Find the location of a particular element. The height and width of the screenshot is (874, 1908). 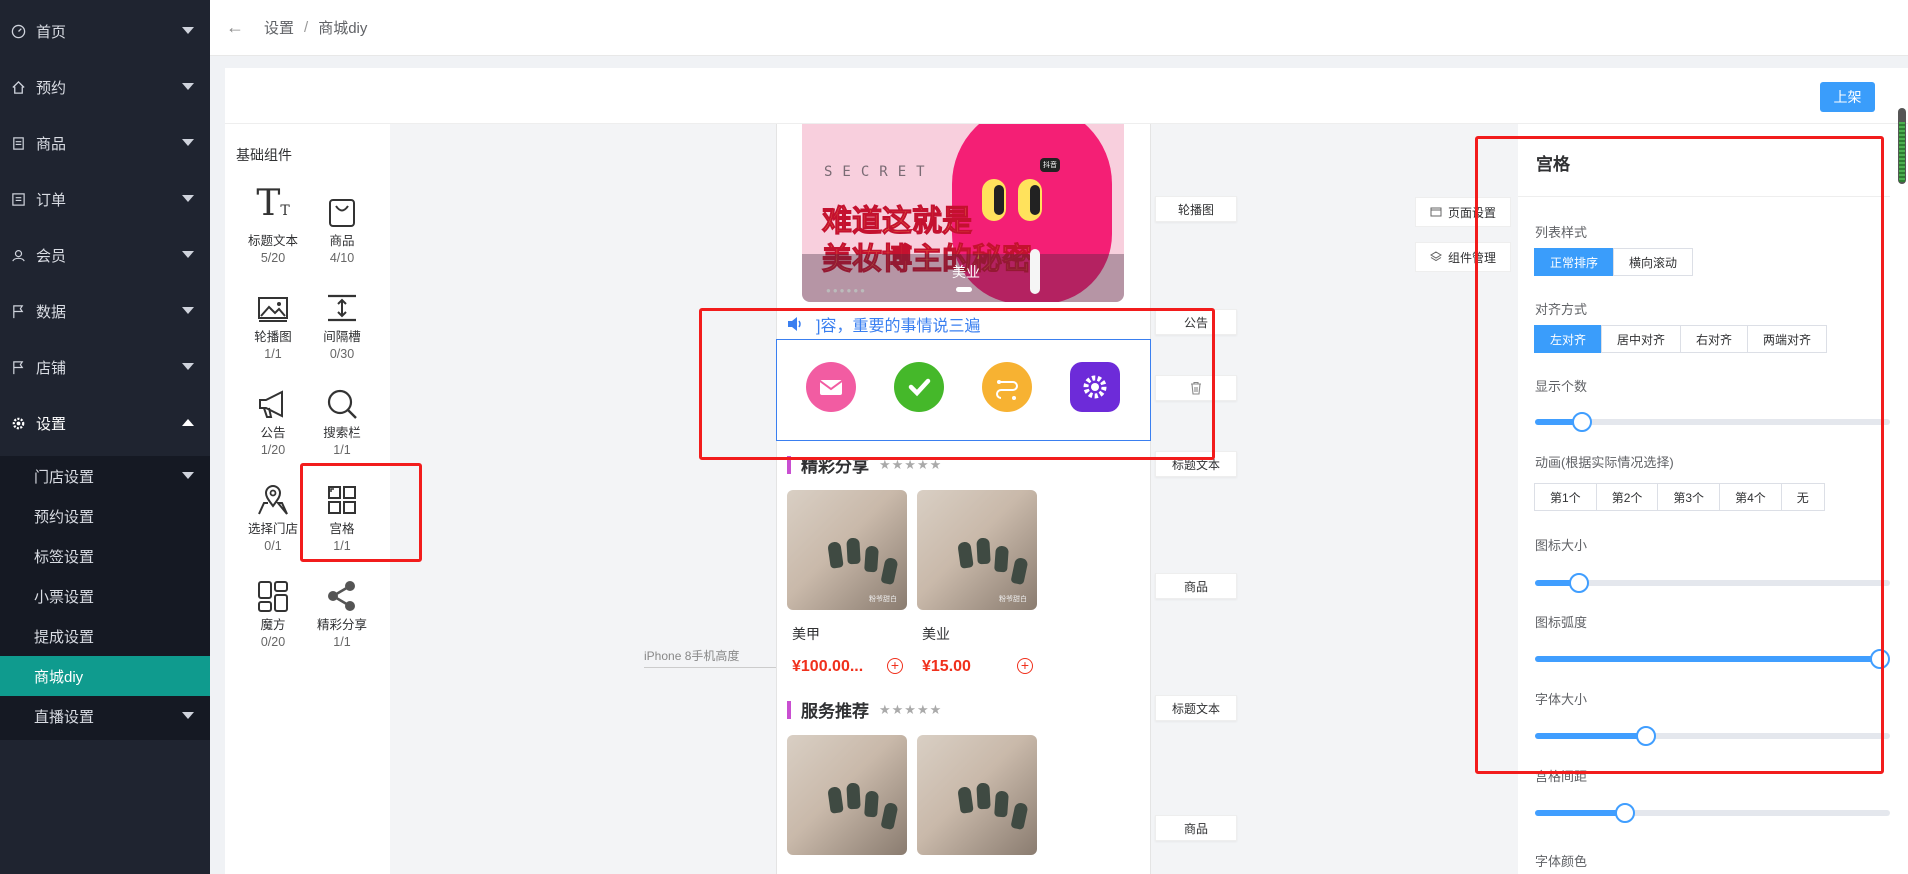

grid-spacing-slider is located at coordinates (1712, 813).